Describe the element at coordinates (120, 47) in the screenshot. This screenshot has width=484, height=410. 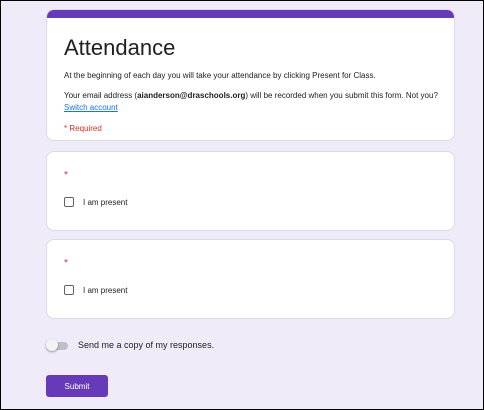
I see `form-title: Attendance` at that location.